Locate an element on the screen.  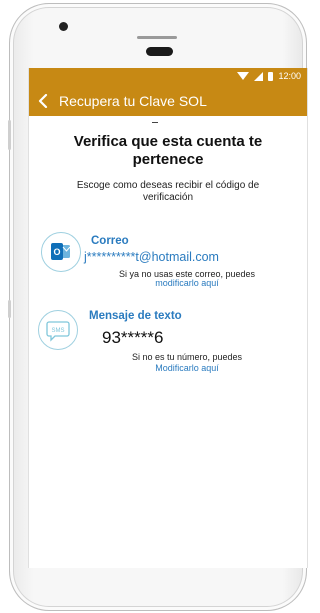
sms-icon-label: SMS is located at coordinates (57, 331).